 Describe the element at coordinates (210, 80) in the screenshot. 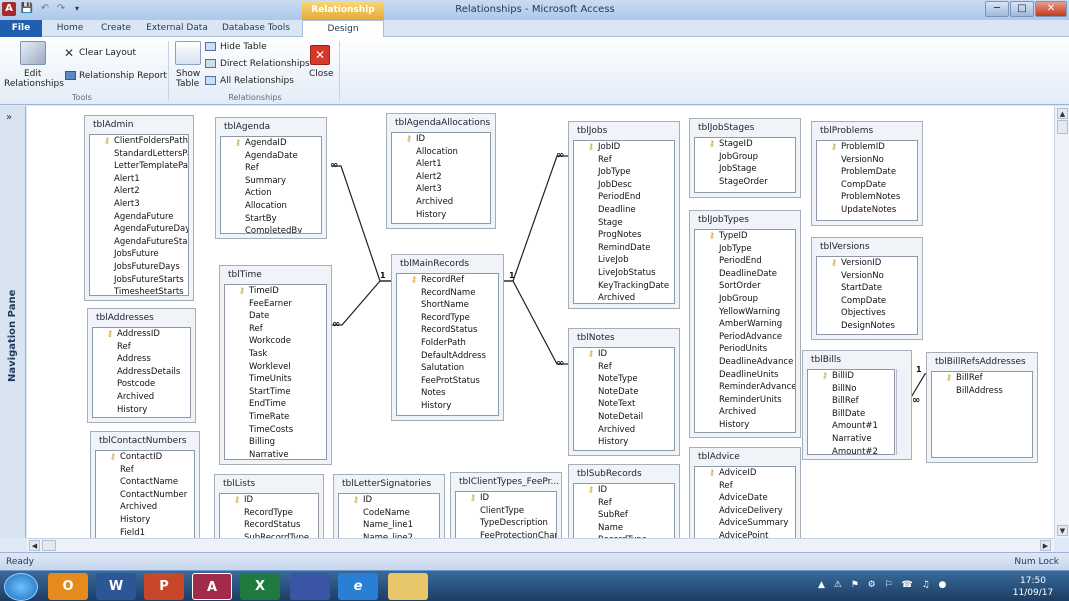

I see `all-relationships-icon` at that location.